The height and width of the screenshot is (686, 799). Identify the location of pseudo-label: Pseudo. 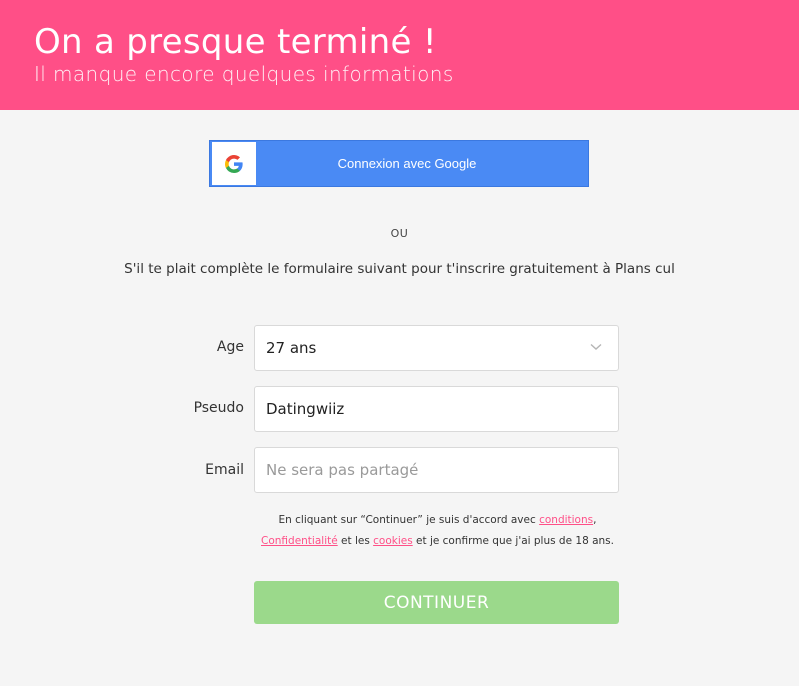
(218, 408).